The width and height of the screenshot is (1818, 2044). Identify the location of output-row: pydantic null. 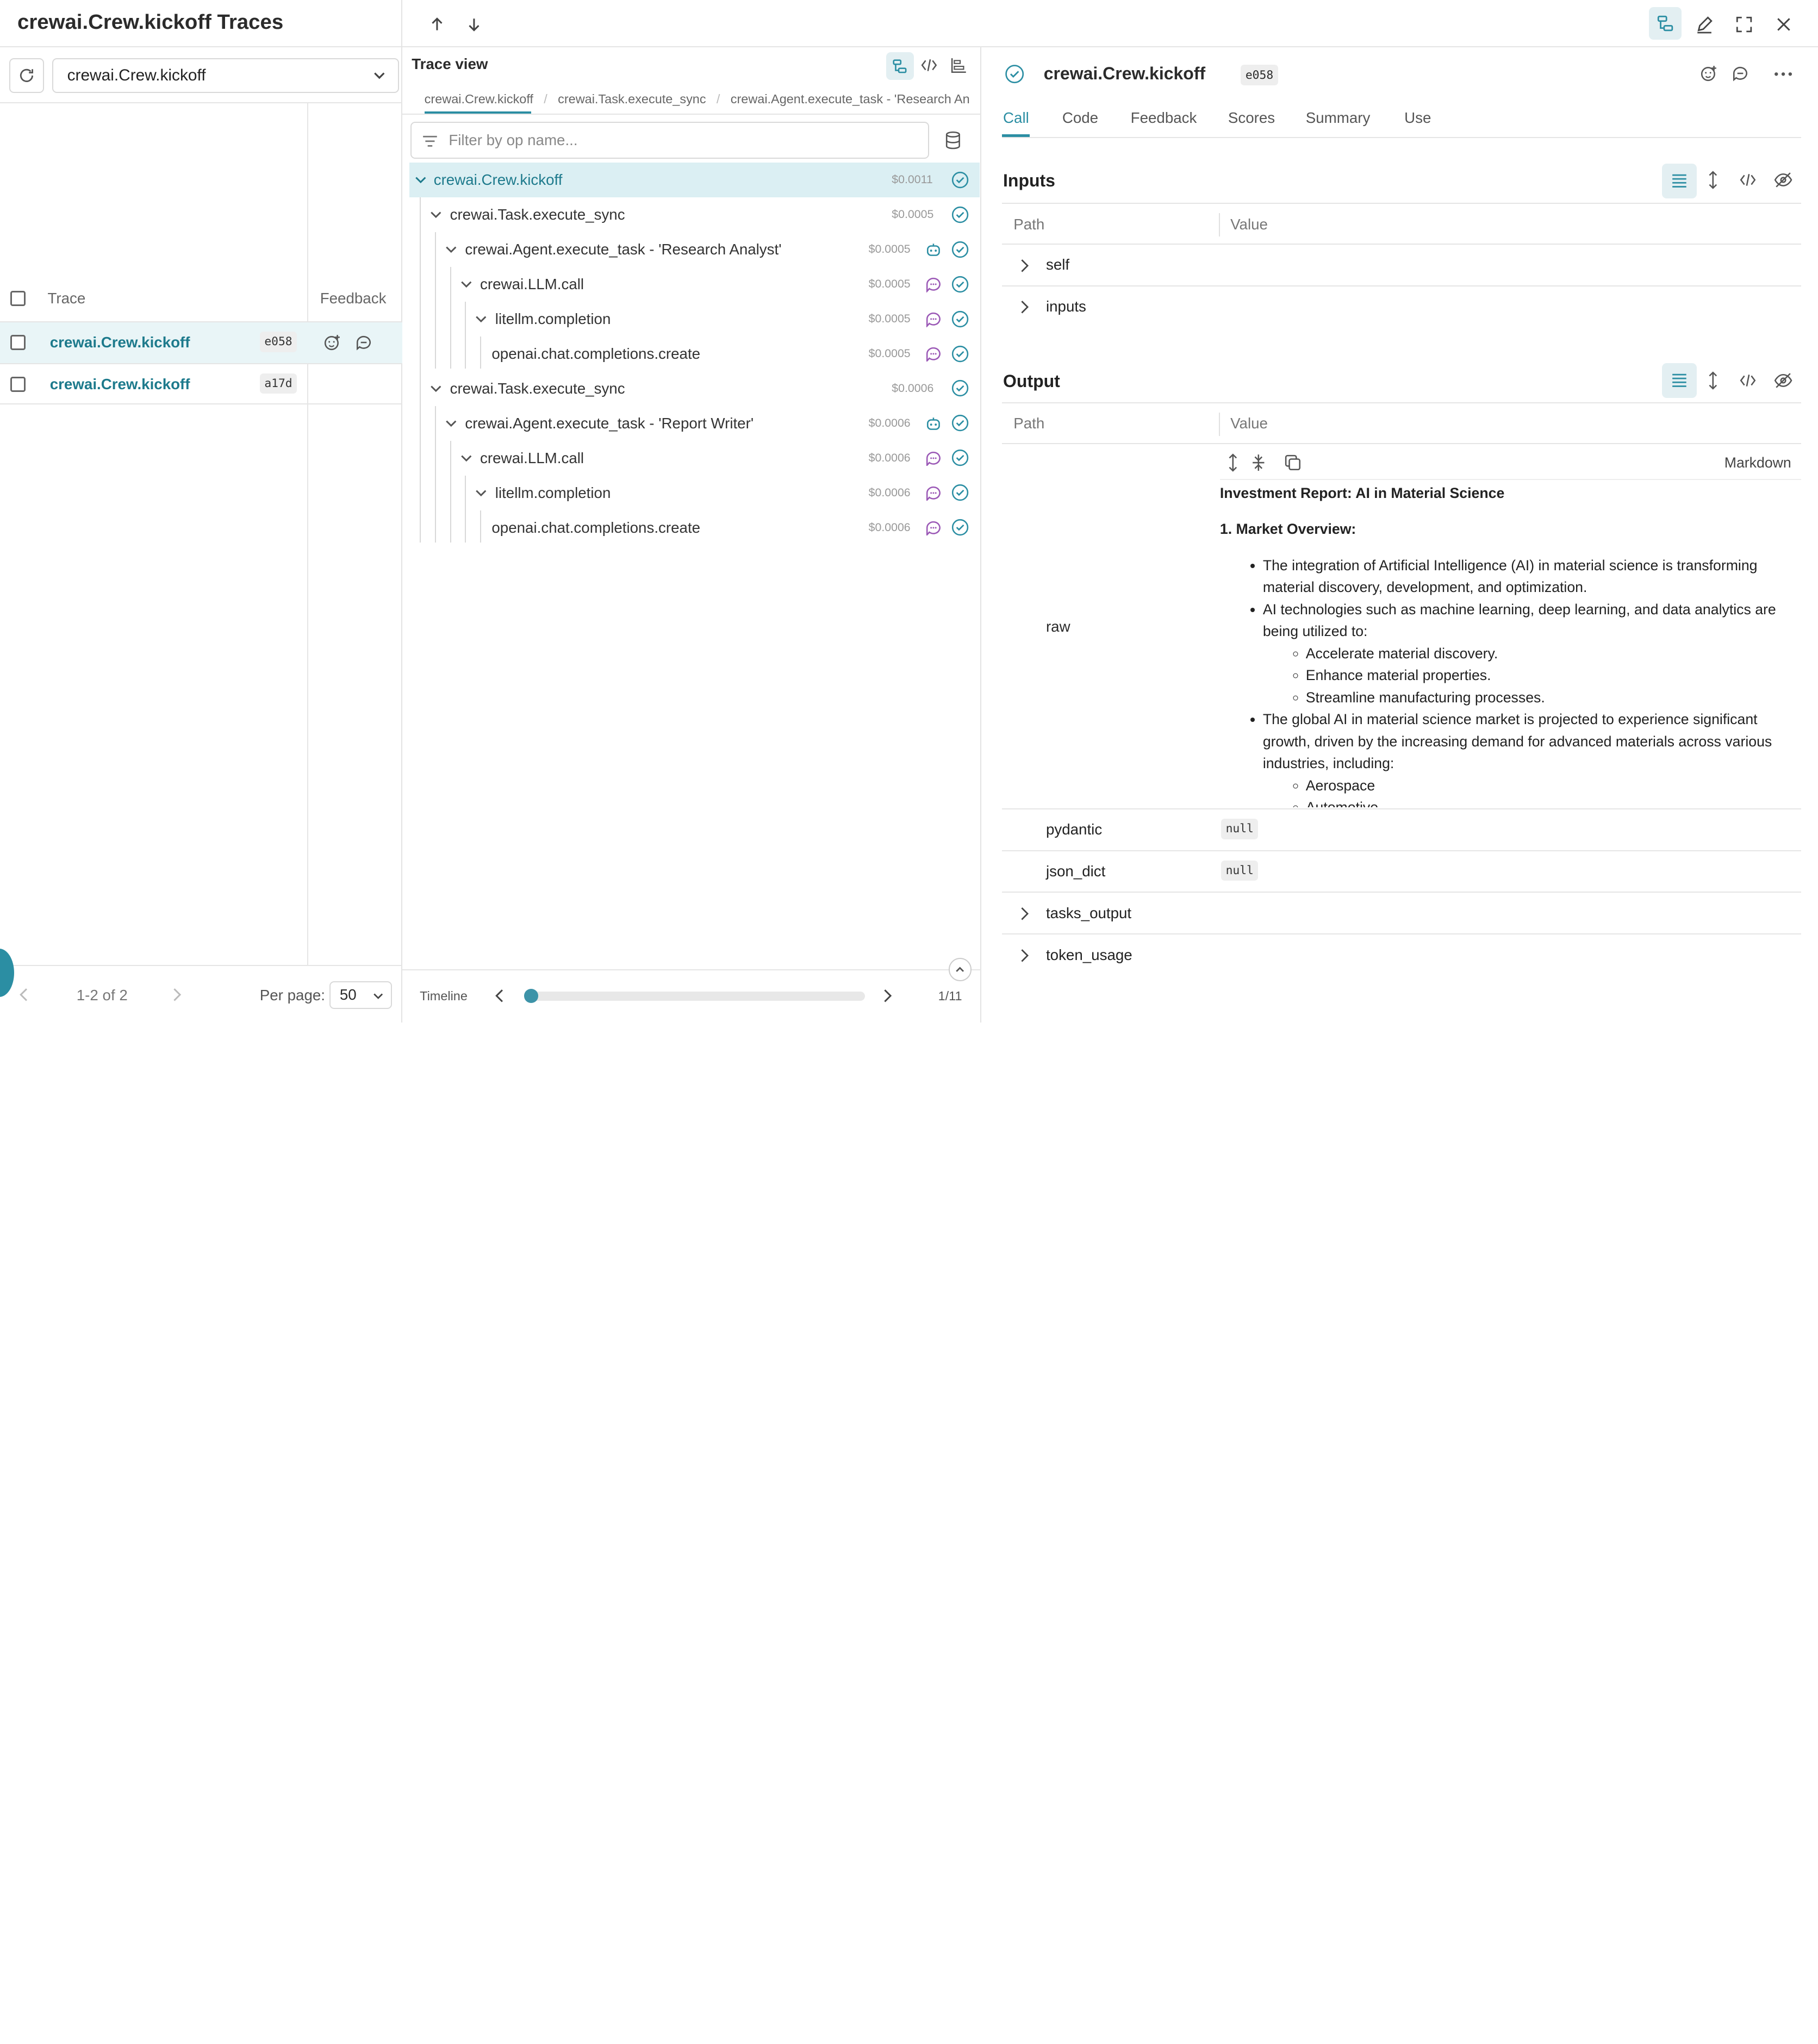
(1401, 830).